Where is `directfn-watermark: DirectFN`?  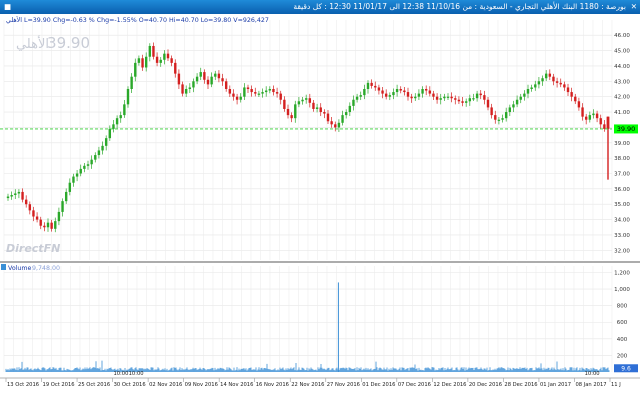 directfn-watermark: DirectFN is located at coordinates (33, 248).